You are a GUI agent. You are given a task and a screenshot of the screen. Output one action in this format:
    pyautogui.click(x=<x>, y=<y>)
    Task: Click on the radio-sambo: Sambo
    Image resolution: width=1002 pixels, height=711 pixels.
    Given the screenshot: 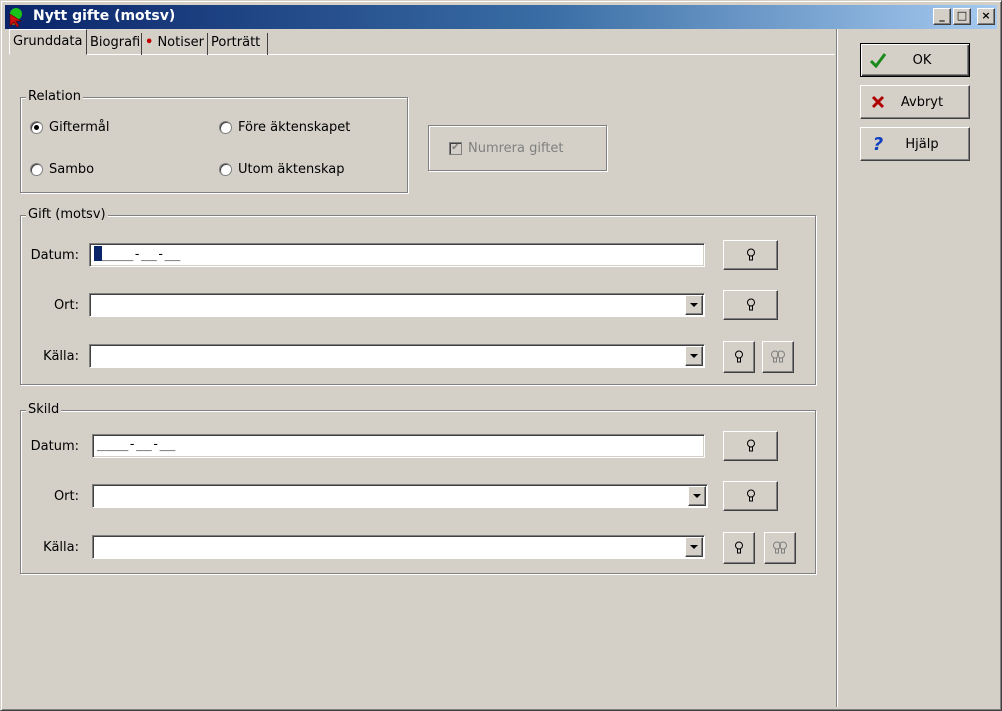 What is the action you would take?
    pyautogui.click(x=62, y=169)
    